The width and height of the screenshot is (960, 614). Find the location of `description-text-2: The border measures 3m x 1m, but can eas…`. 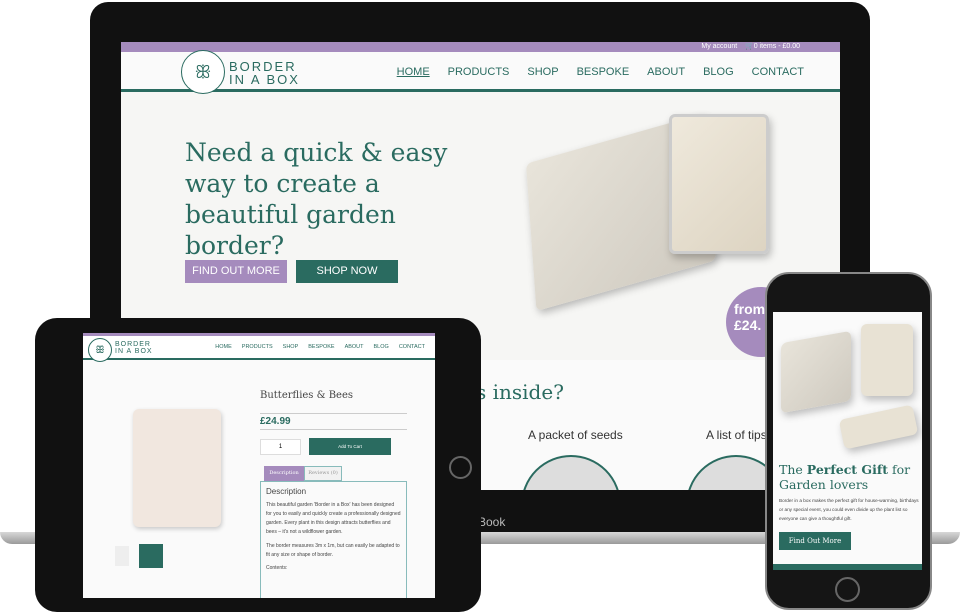

description-text-2: The border measures 3m x 1m, but can eas… is located at coordinates (333, 550).